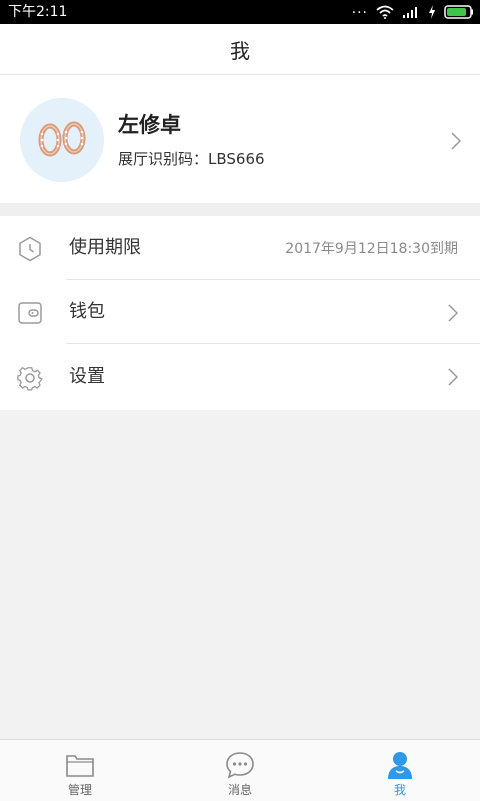  I want to click on wallet-icon, so click(30, 313).